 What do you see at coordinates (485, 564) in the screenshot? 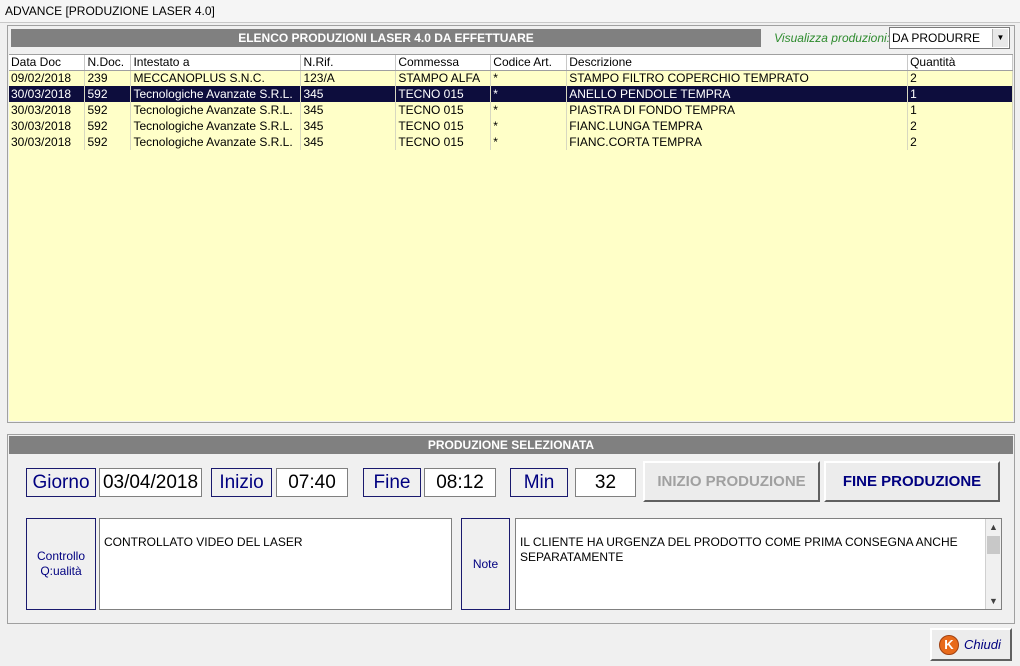
I see `note-label: Note` at bounding box center [485, 564].